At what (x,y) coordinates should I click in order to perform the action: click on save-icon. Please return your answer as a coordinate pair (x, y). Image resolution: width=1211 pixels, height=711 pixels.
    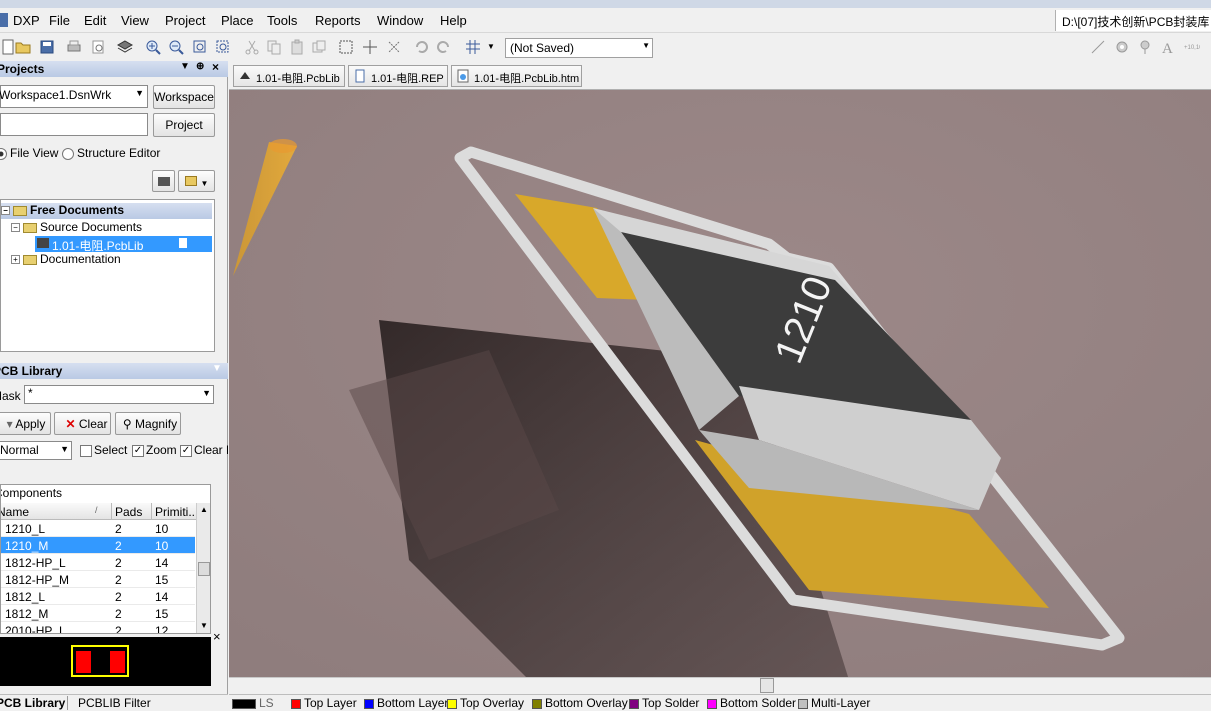
    Looking at the image, I should click on (47, 47).